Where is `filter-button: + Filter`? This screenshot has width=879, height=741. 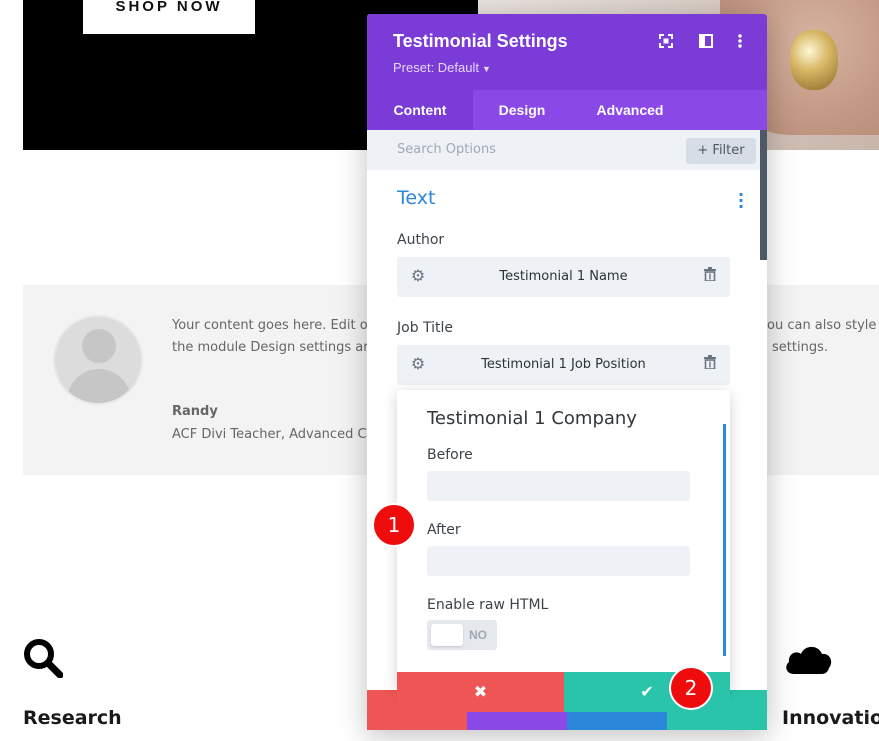 filter-button: + Filter is located at coordinates (721, 151).